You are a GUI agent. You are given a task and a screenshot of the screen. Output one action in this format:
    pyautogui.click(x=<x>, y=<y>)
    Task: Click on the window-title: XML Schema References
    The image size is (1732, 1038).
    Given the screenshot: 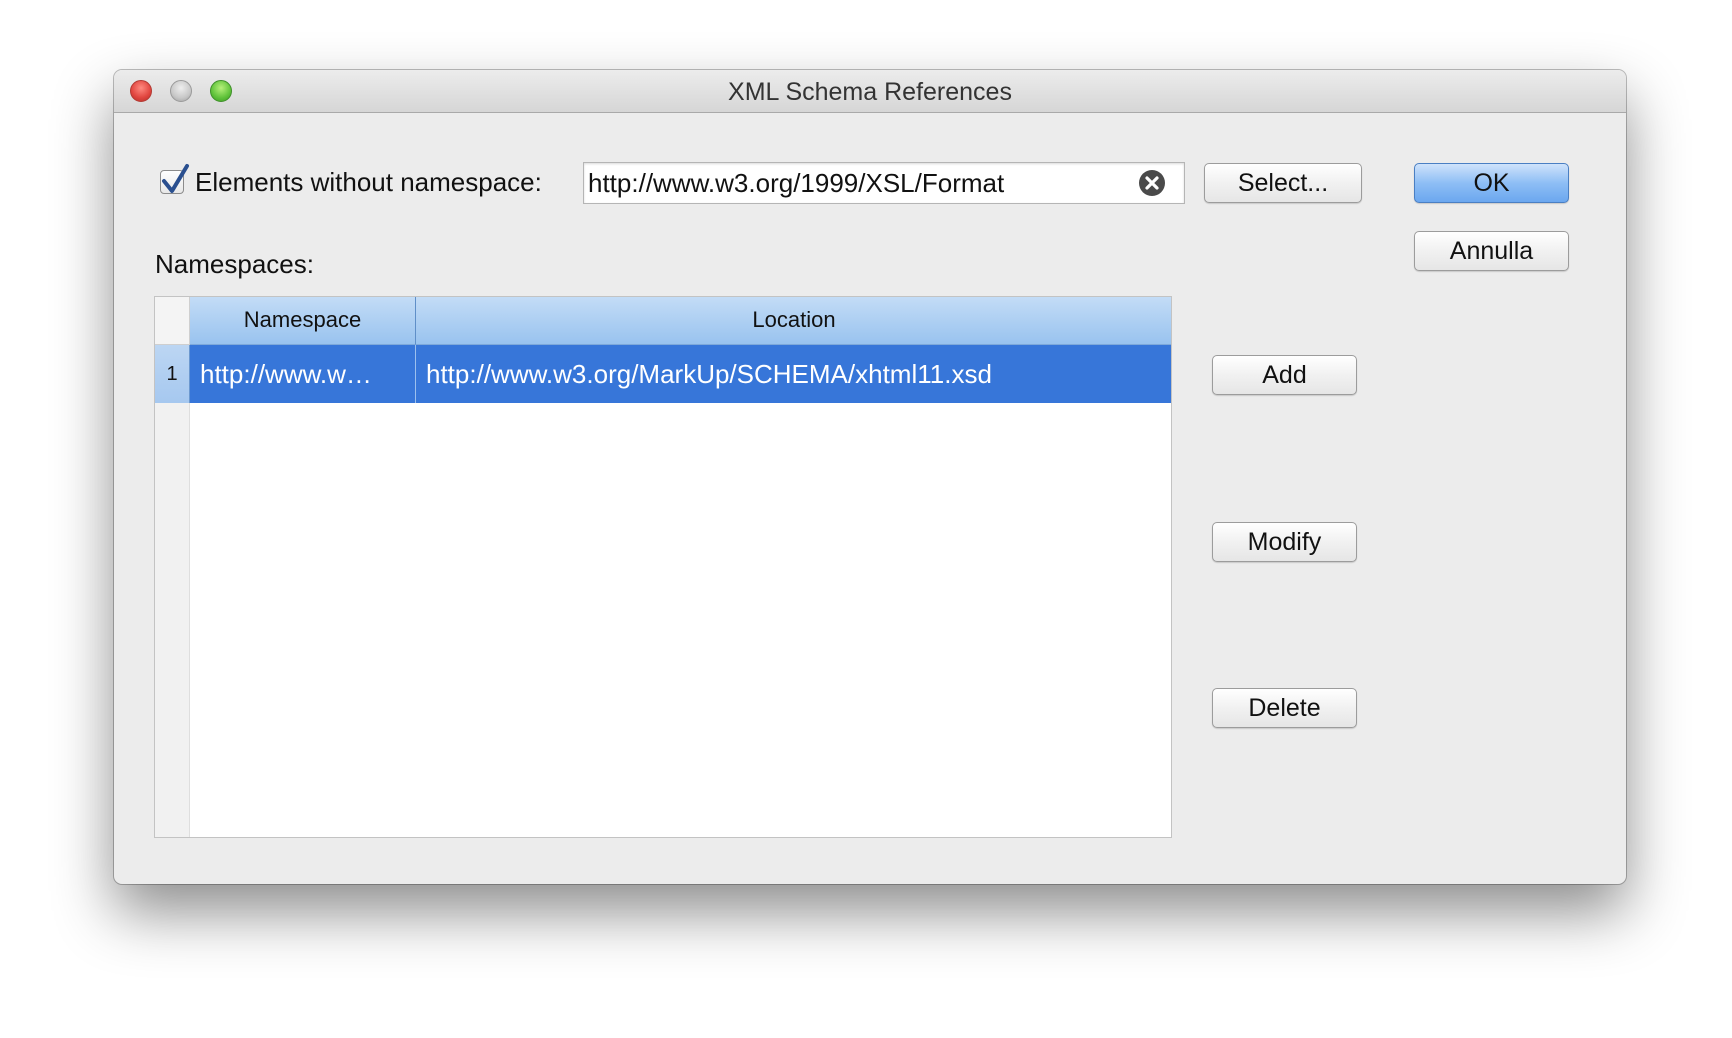 What is the action you would take?
    pyautogui.click(x=870, y=92)
    